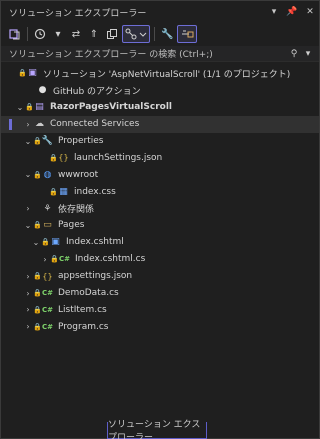 The width and height of the screenshot is (320, 439). Describe the element at coordinates (94, 34) in the screenshot. I see `collapse-all-icon: ⇑` at that location.